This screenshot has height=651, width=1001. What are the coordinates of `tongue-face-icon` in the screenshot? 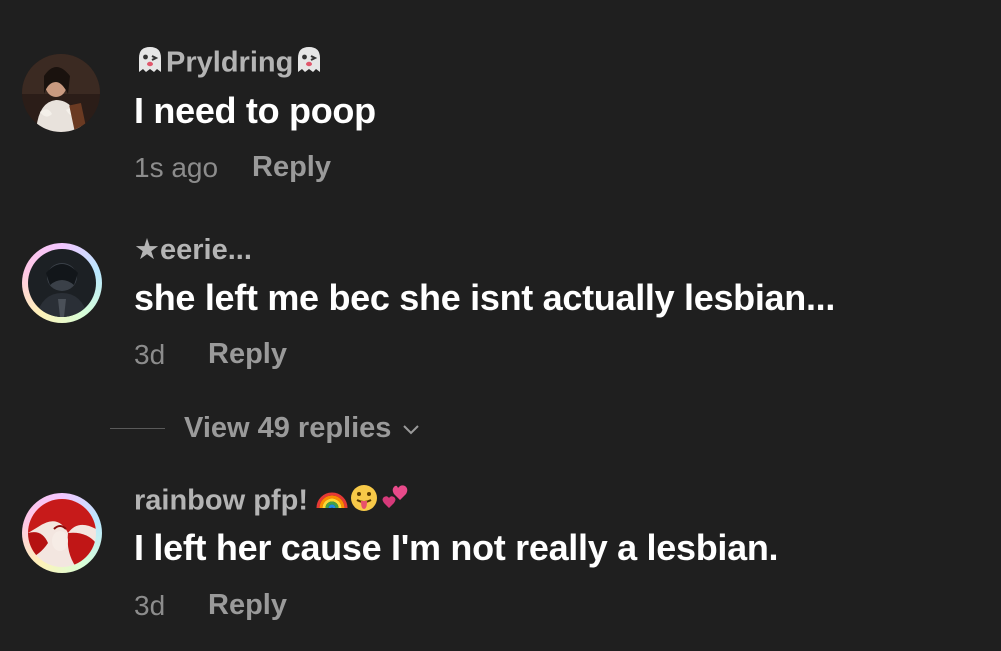 It's located at (364, 502).